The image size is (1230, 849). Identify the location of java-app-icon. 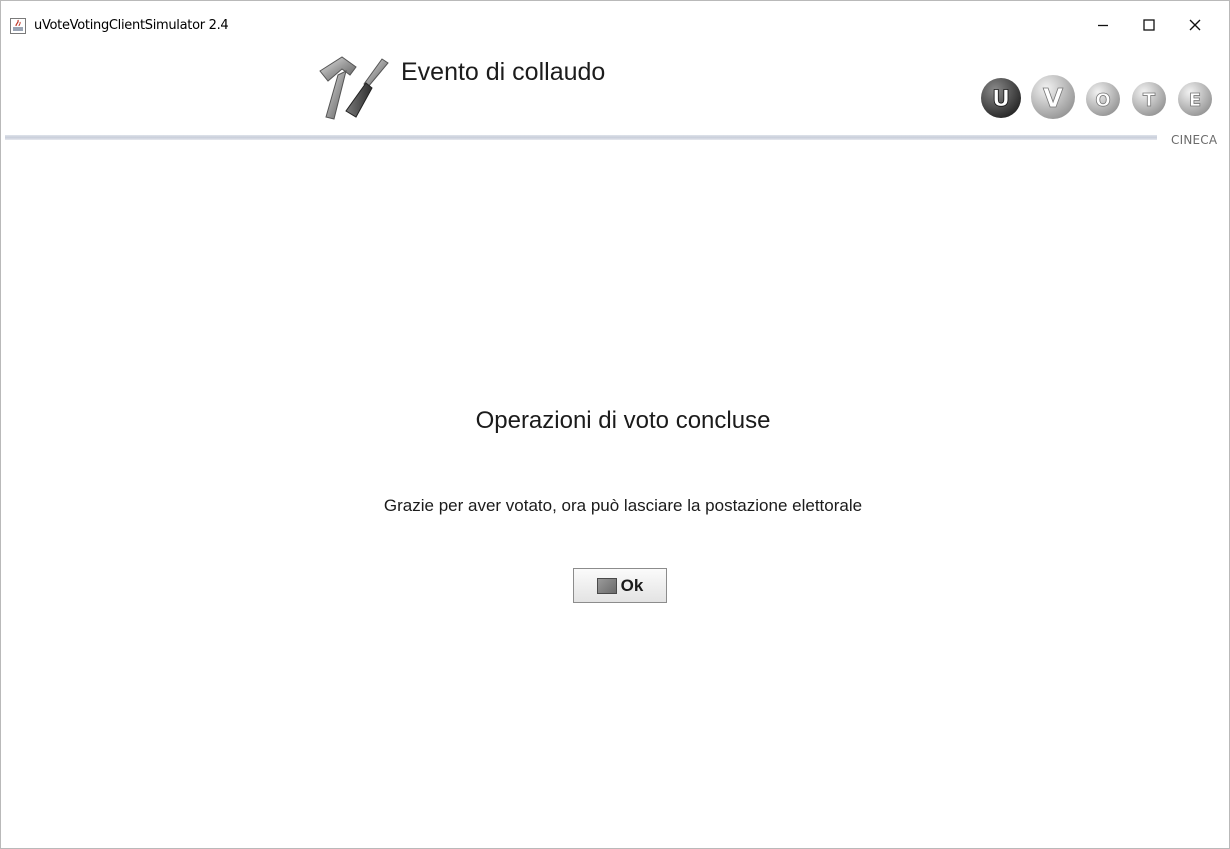
(18, 26).